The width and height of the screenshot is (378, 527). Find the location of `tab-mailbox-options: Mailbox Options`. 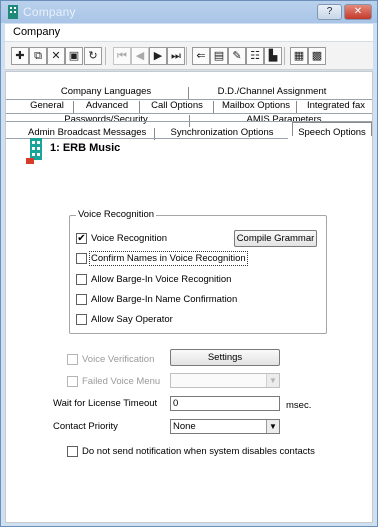

tab-mailbox-options: Mailbox Options is located at coordinates (256, 106).